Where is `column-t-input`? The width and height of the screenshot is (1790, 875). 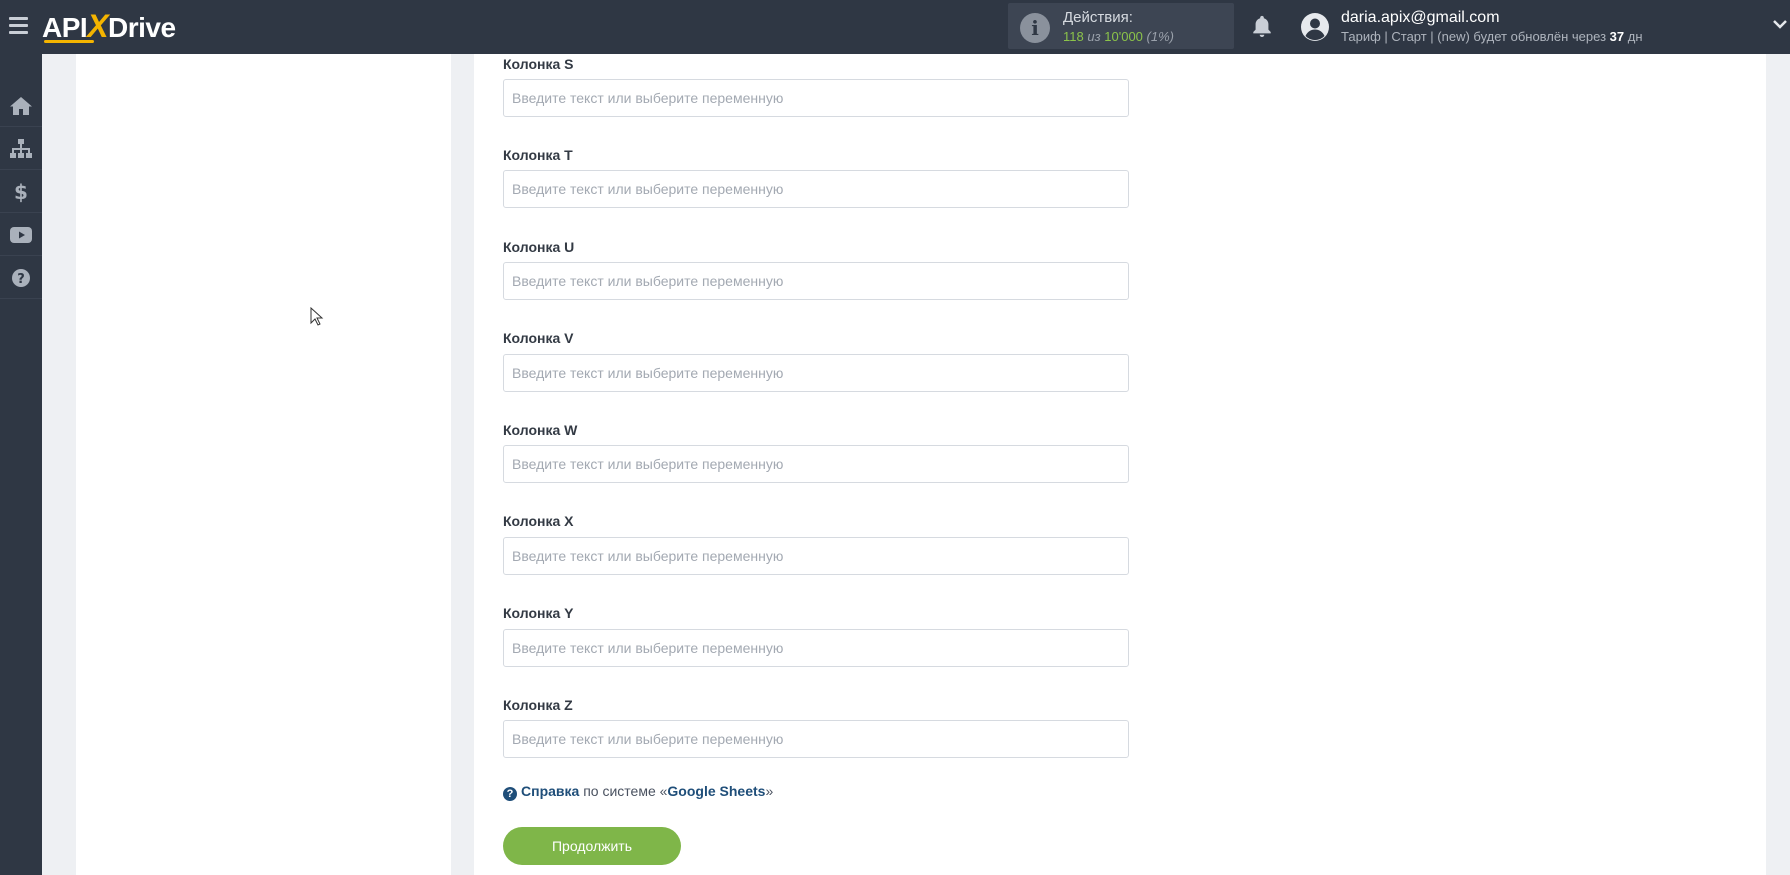 column-t-input is located at coordinates (816, 189).